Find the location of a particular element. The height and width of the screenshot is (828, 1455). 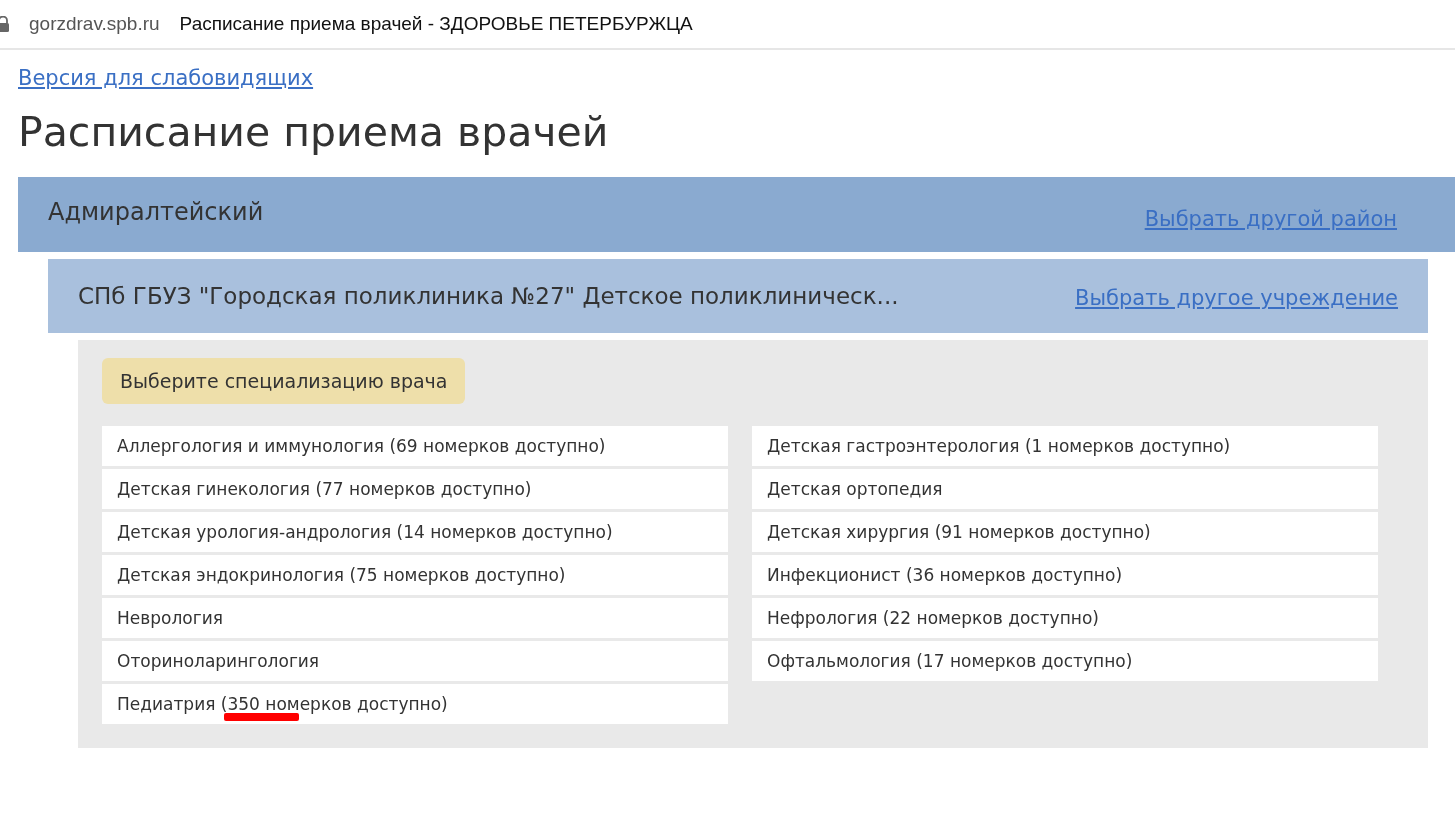

district-name: Адмиралтейский is located at coordinates (156, 211).